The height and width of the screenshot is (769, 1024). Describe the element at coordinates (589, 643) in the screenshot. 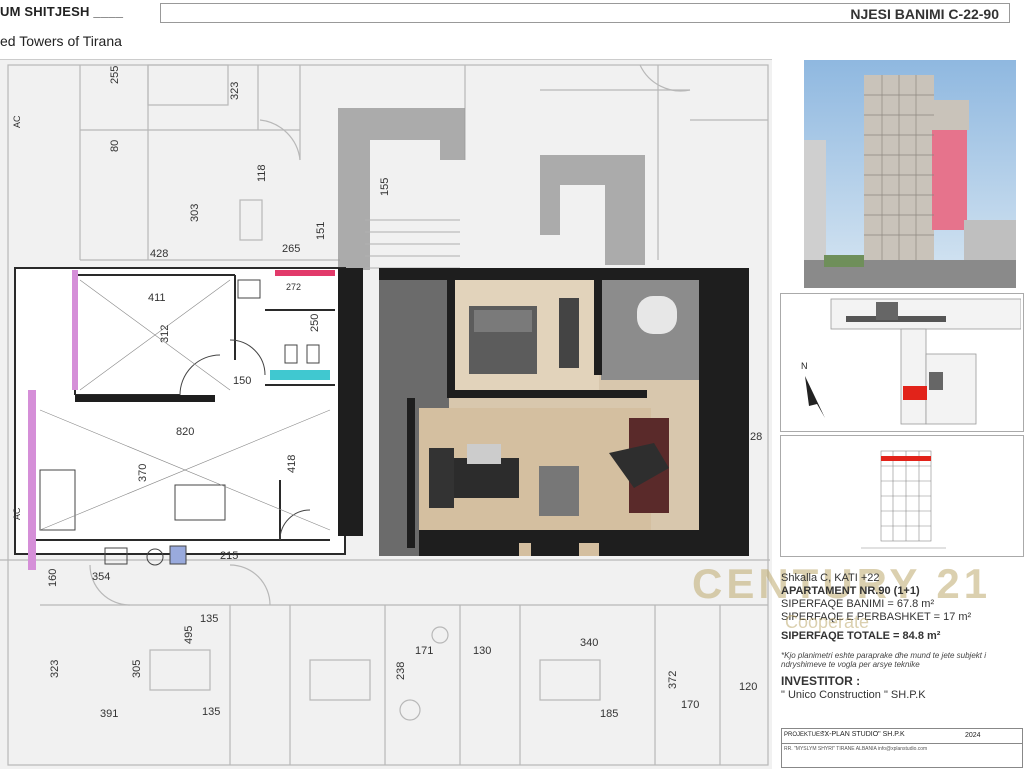

I see `dim-340: 340` at that location.